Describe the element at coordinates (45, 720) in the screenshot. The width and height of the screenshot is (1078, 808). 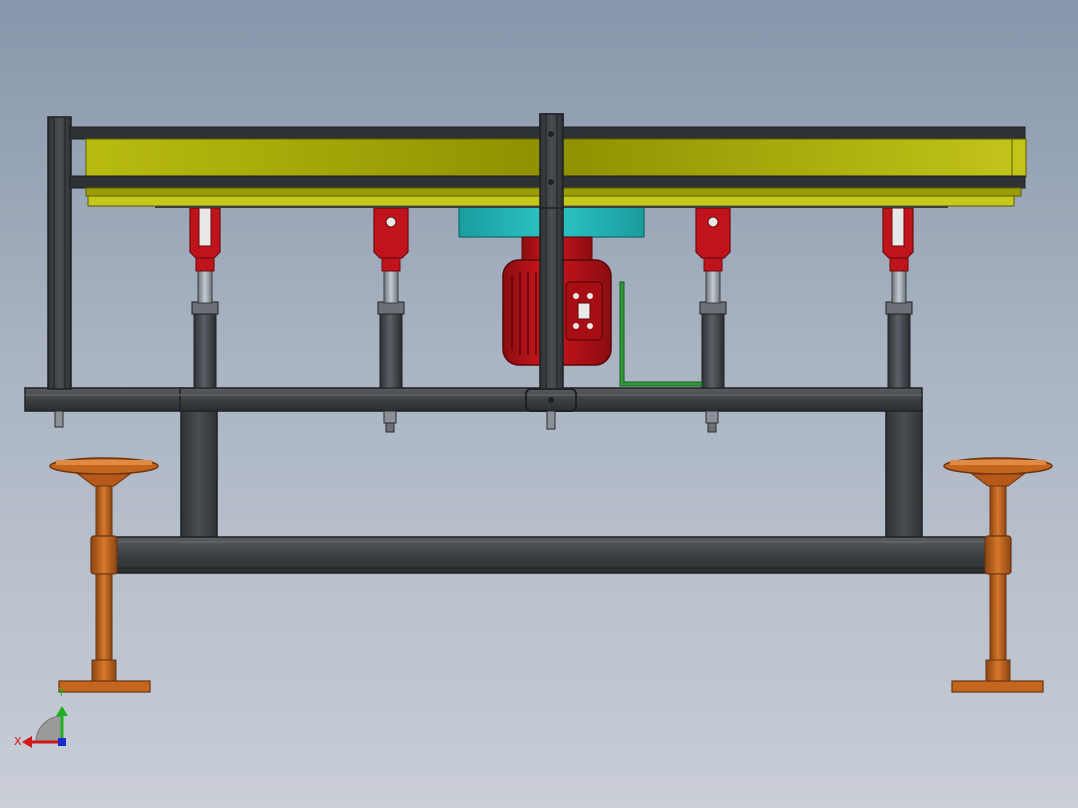
I see `orientation-triad: X Y` at that location.